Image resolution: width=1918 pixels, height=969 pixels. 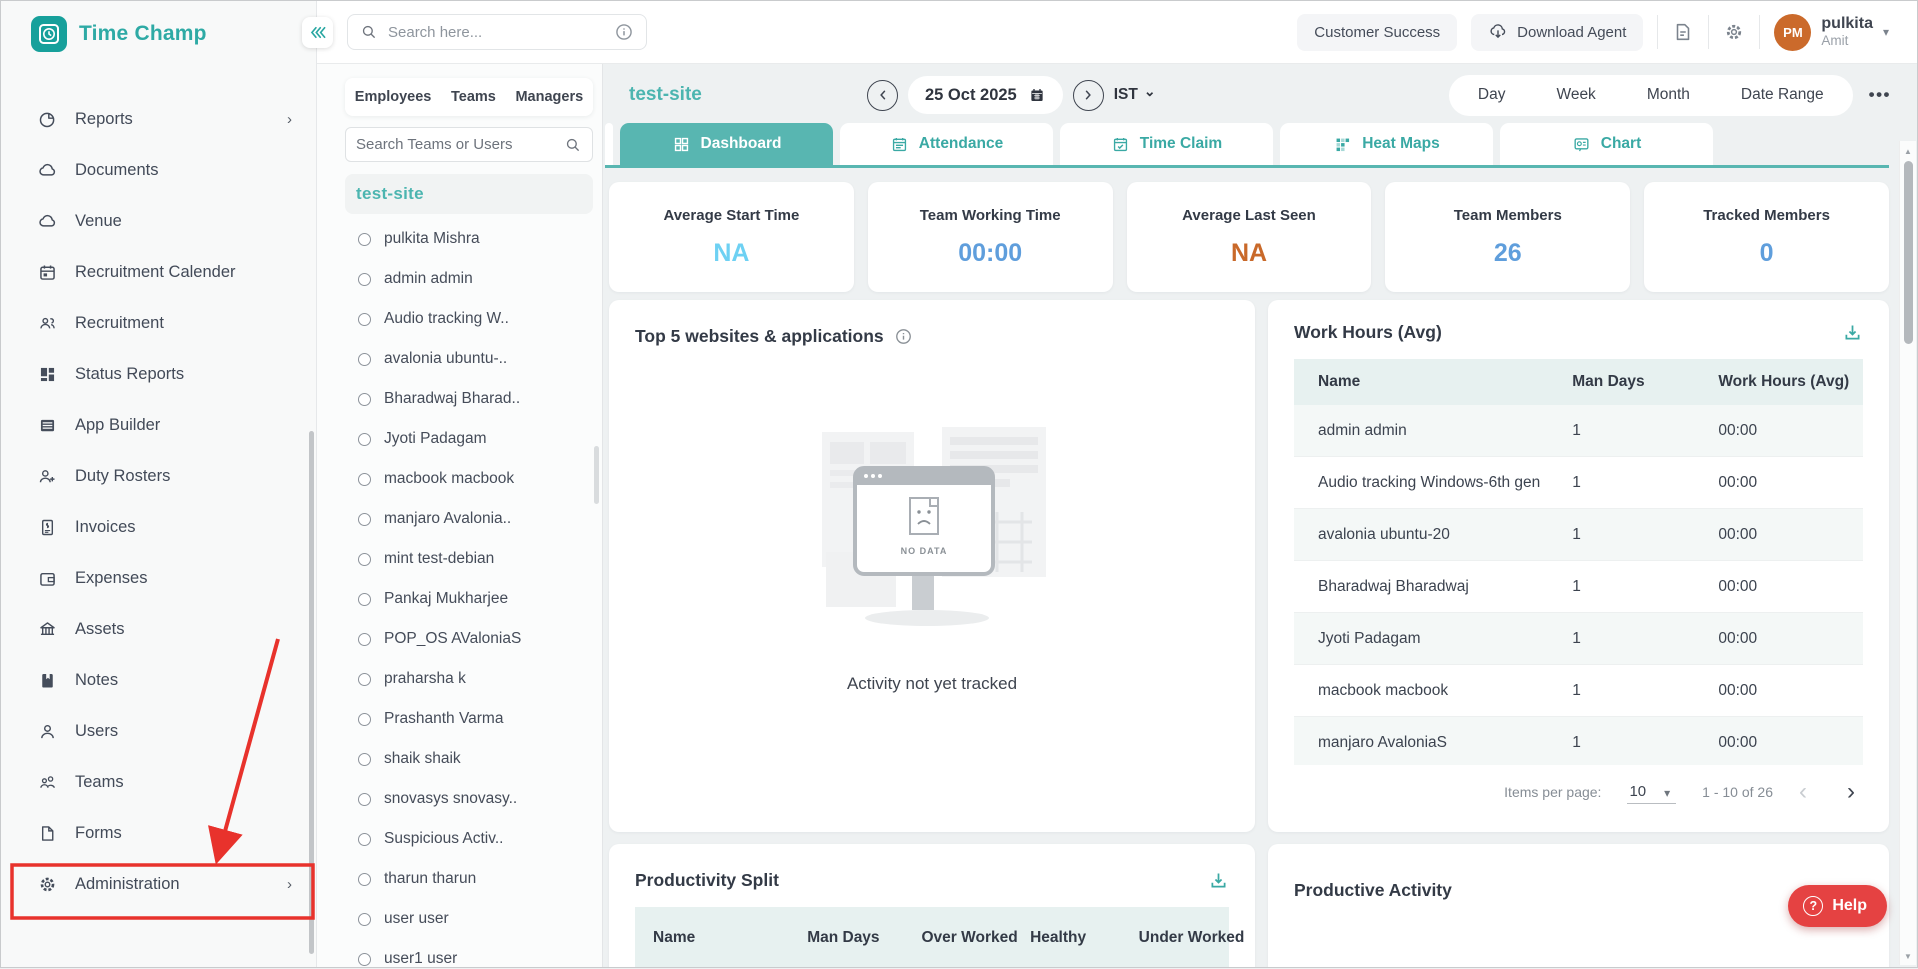 I want to click on scrollbar-thumb, so click(x=1908, y=252).